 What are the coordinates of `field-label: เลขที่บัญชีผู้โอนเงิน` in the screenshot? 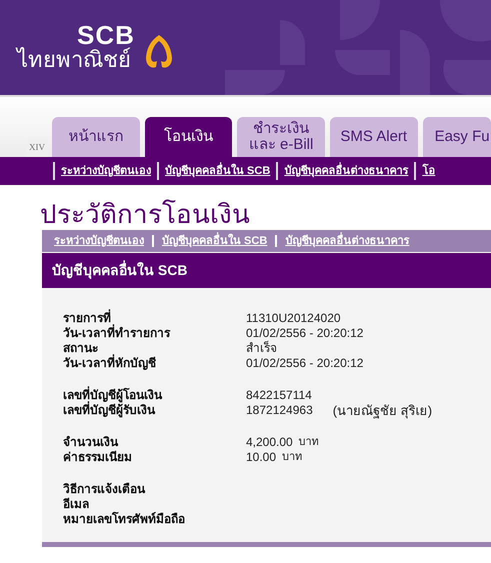 It's located at (113, 395).